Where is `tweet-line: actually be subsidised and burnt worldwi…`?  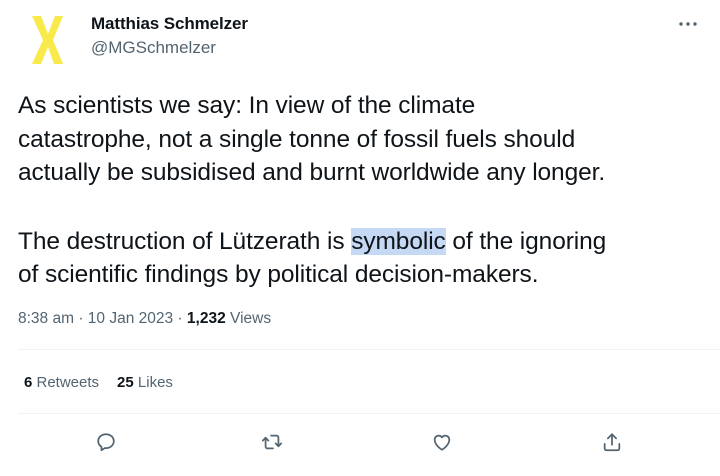 tweet-line: actually be subsidised and burnt worldwi… is located at coordinates (312, 172).